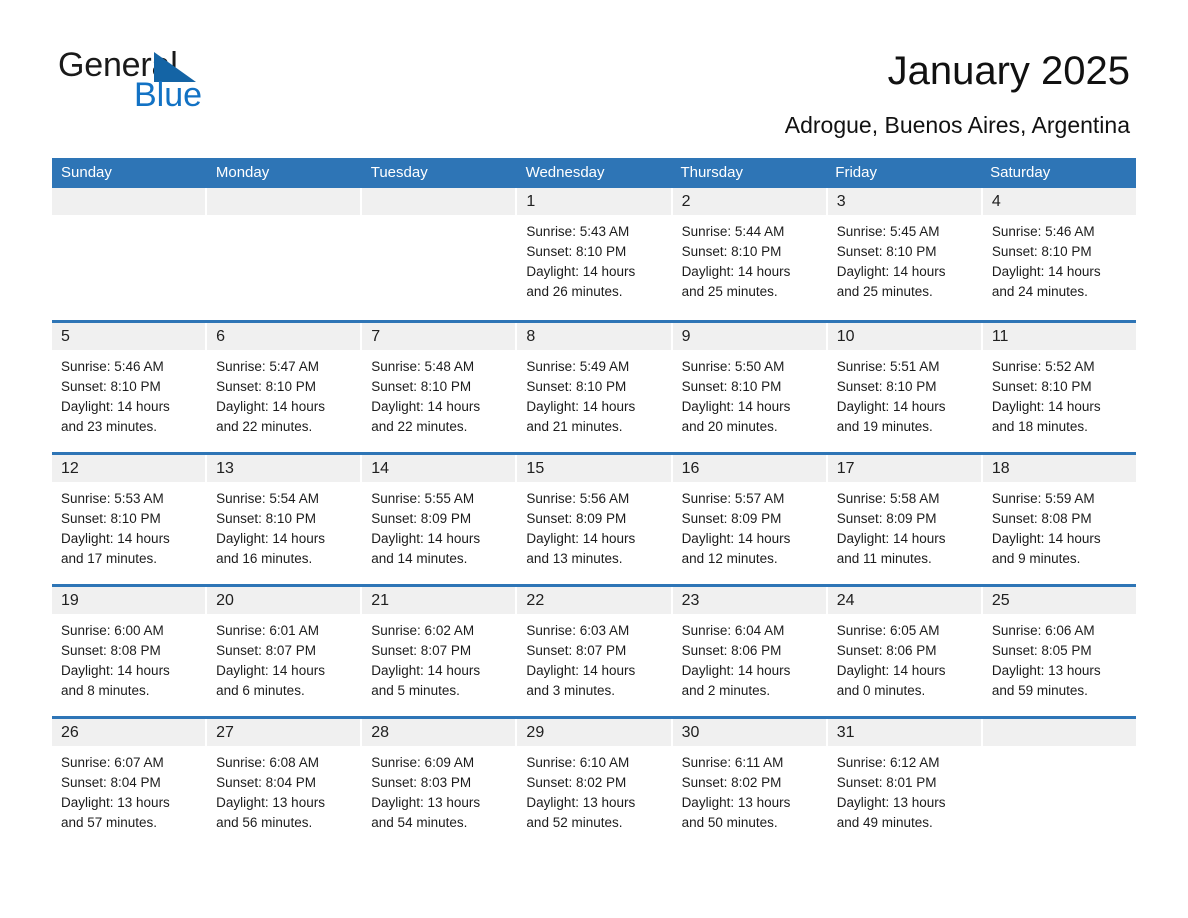  What do you see at coordinates (731, 650) in the screenshot?
I see `sunset-text: Sunset: 8:06 PM` at bounding box center [731, 650].